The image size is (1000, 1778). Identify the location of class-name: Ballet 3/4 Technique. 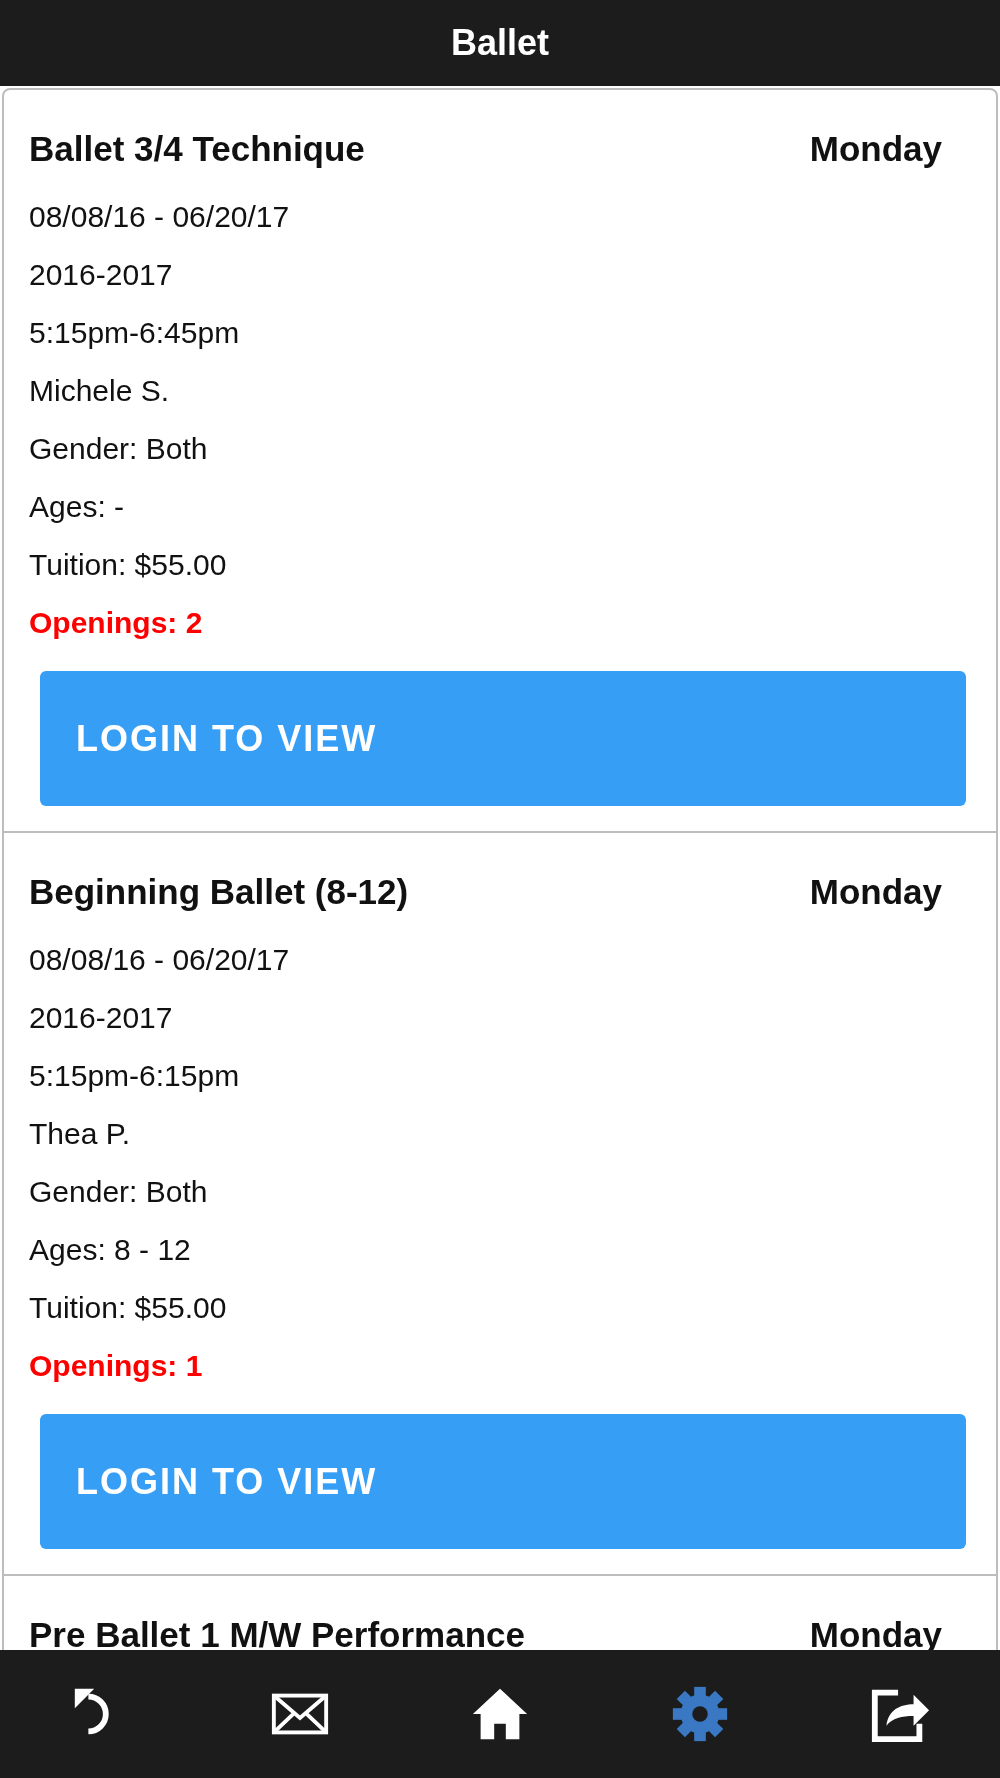
(197, 149).